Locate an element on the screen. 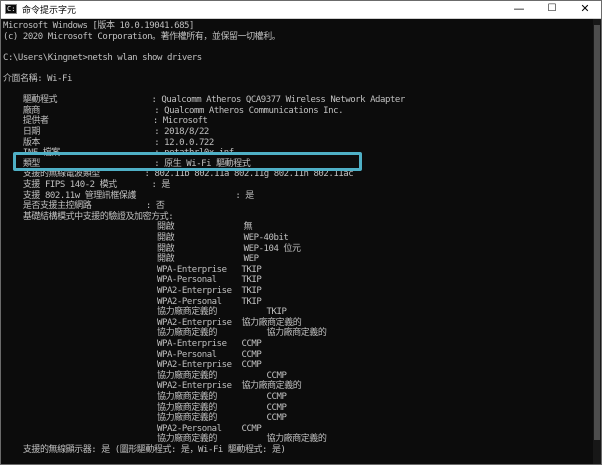 The height and width of the screenshot is (465, 602). console-line: 是否支援主控網路 : 否 is located at coordinates (84, 206).